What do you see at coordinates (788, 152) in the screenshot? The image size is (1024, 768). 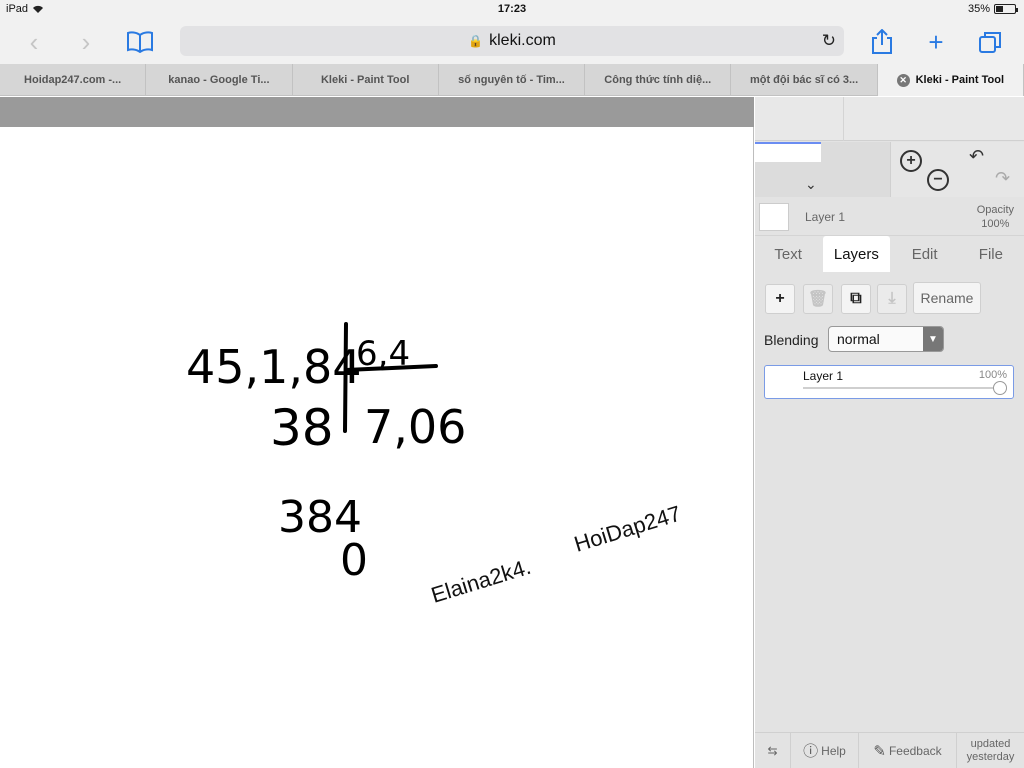 I see `primary-color-swatch` at bounding box center [788, 152].